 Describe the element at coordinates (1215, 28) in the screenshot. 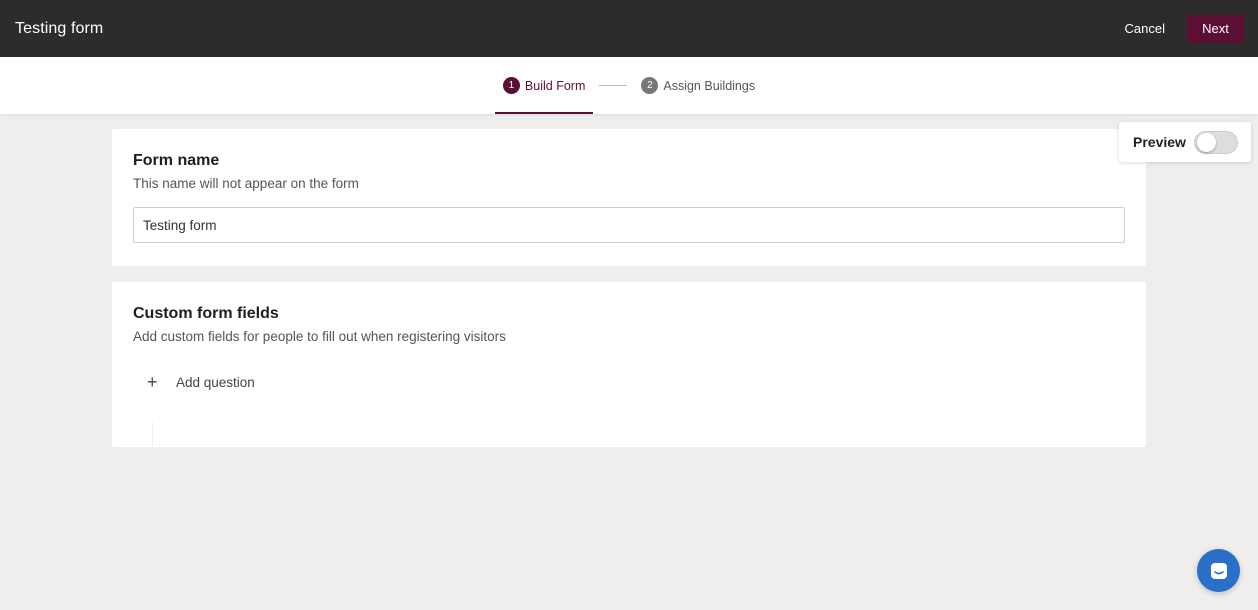

I see `next-button: Next` at that location.